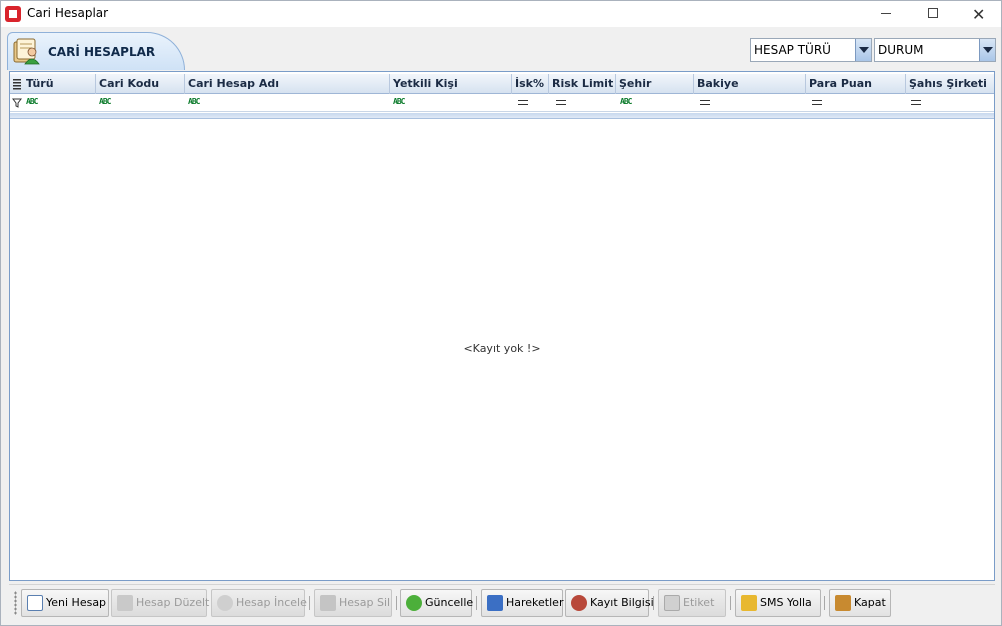 The width and height of the screenshot is (1002, 626). Describe the element at coordinates (449, 602) in the screenshot. I see `guncelle-label: Güncelle` at that location.